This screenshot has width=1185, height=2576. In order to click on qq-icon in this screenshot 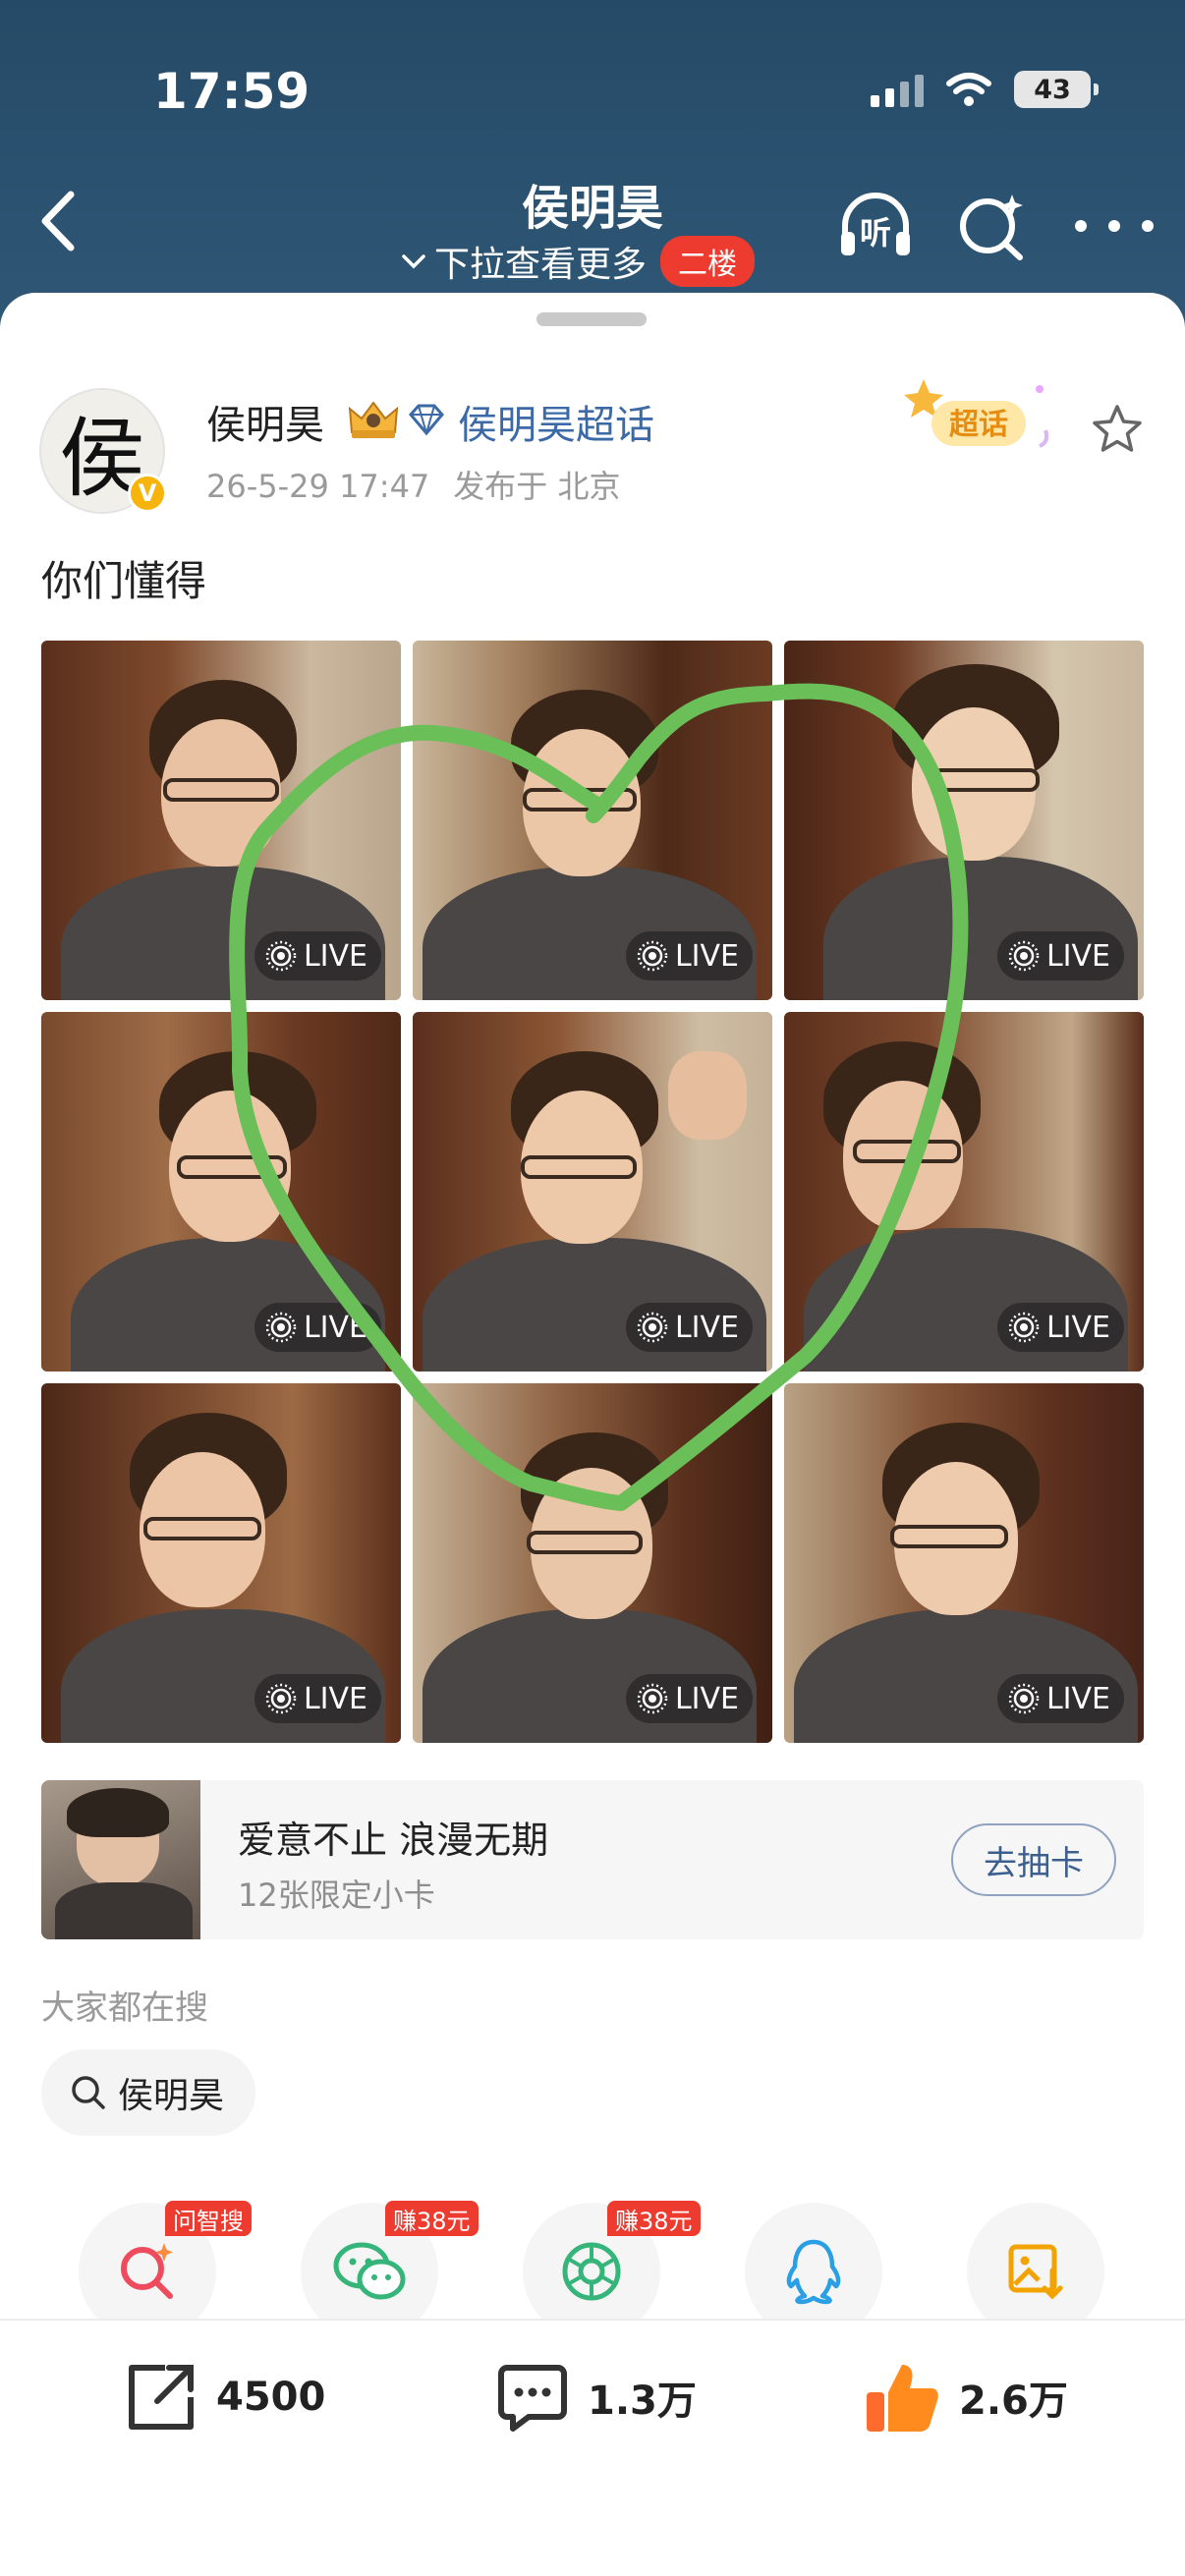, I will do `click(814, 2272)`.